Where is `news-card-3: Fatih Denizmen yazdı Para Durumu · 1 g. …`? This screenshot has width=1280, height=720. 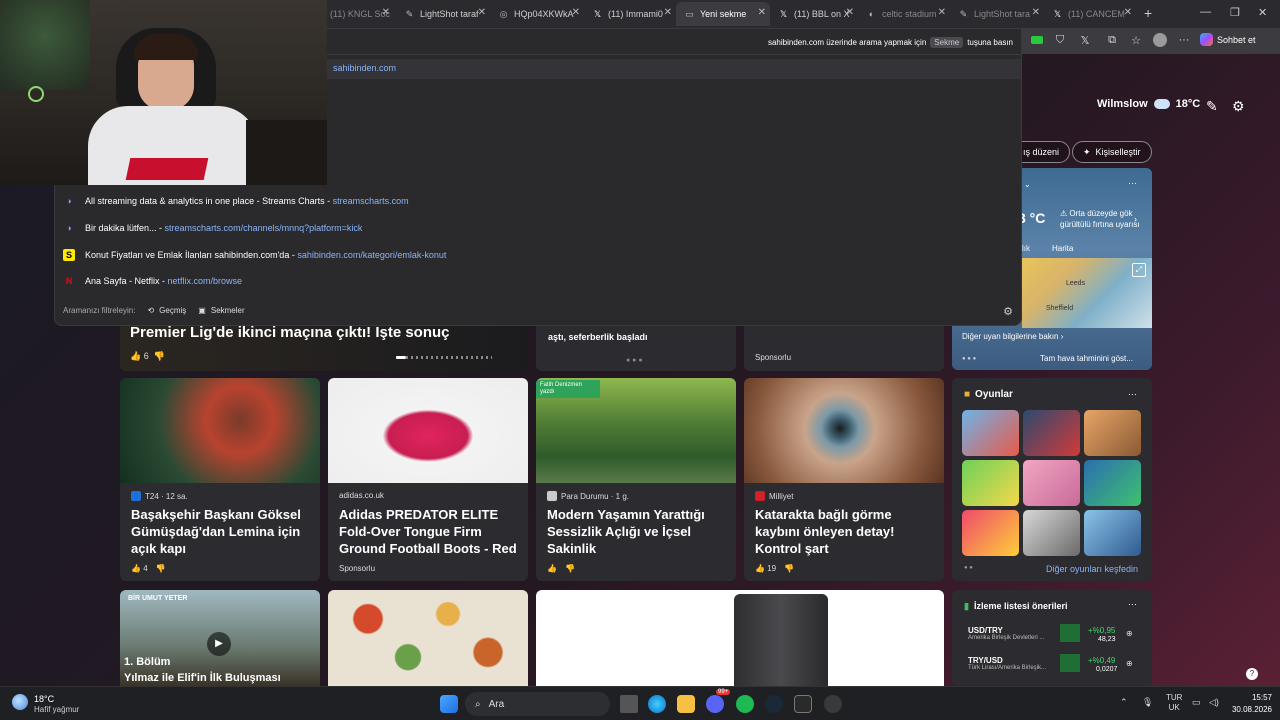
news-card-3: Fatih Denizmen yazdı Para Durumu · 1 g. … is located at coordinates (636, 479).